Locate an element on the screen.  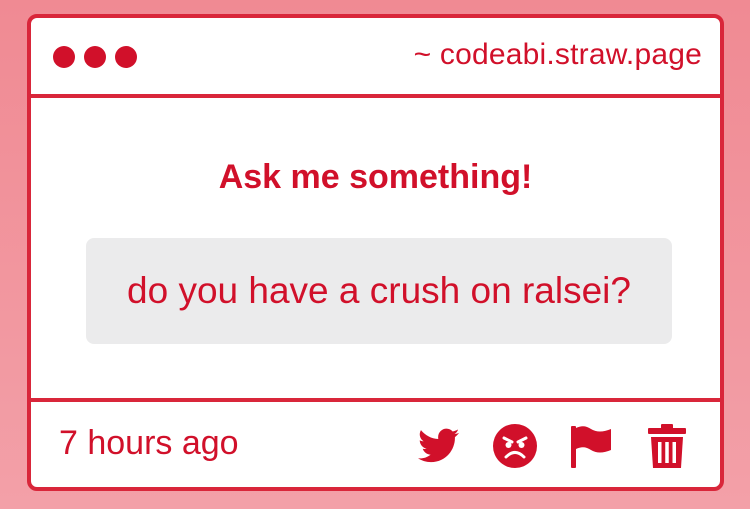
window-controls is located at coordinates (95, 57).